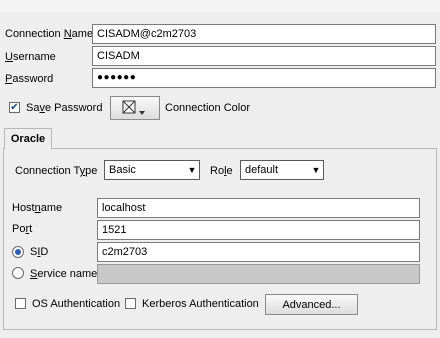  What do you see at coordinates (258, 208) in the screenshot?
I see `hostname-input: localhost` at bounding box center [258, 208].